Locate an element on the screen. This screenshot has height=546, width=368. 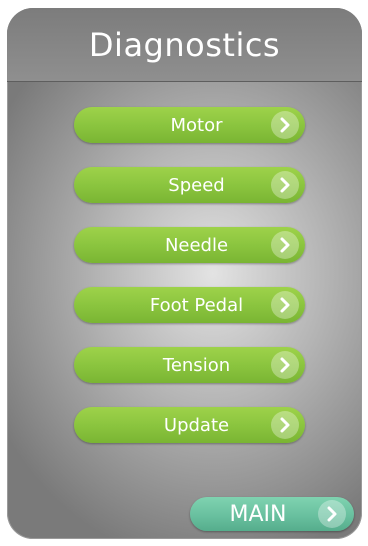
foot-pedal-button: Foot Pedal is located at coordinates (189, 305).